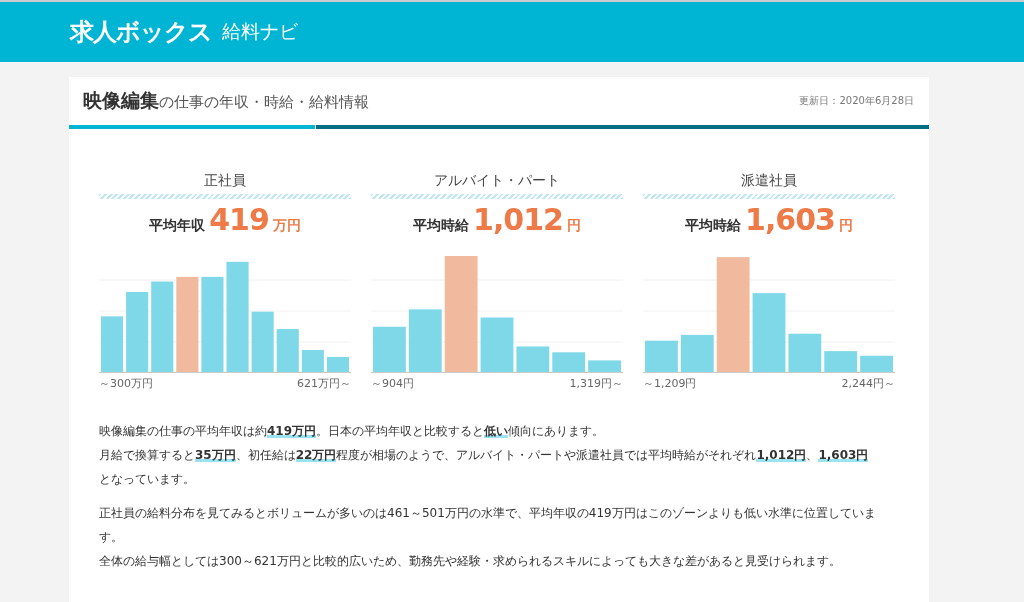  What do you see at coordinates (324, 383) in the screenshot?
I see `axis-label: 621万円～` at bounding box center [324, 383].